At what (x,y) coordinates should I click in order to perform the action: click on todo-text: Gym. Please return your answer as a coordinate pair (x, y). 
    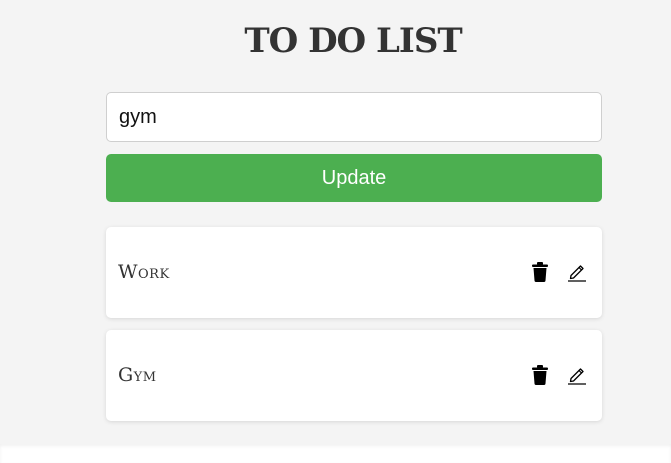
    Looking at the image, I should click on (137, 375).